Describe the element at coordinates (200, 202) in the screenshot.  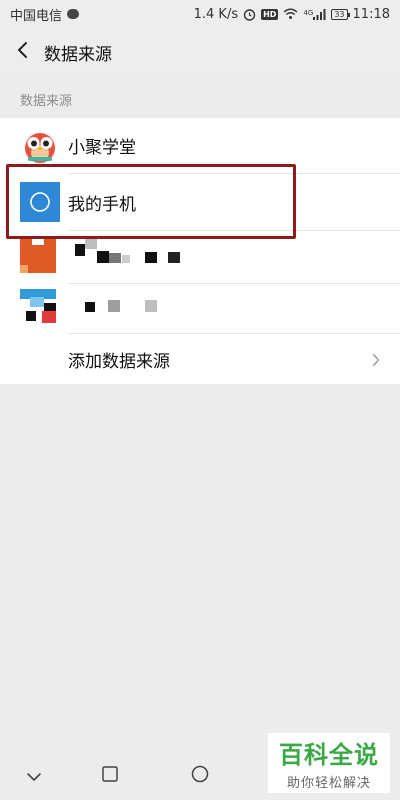
I see `list-item-my-phone: 我的手机` at that location.